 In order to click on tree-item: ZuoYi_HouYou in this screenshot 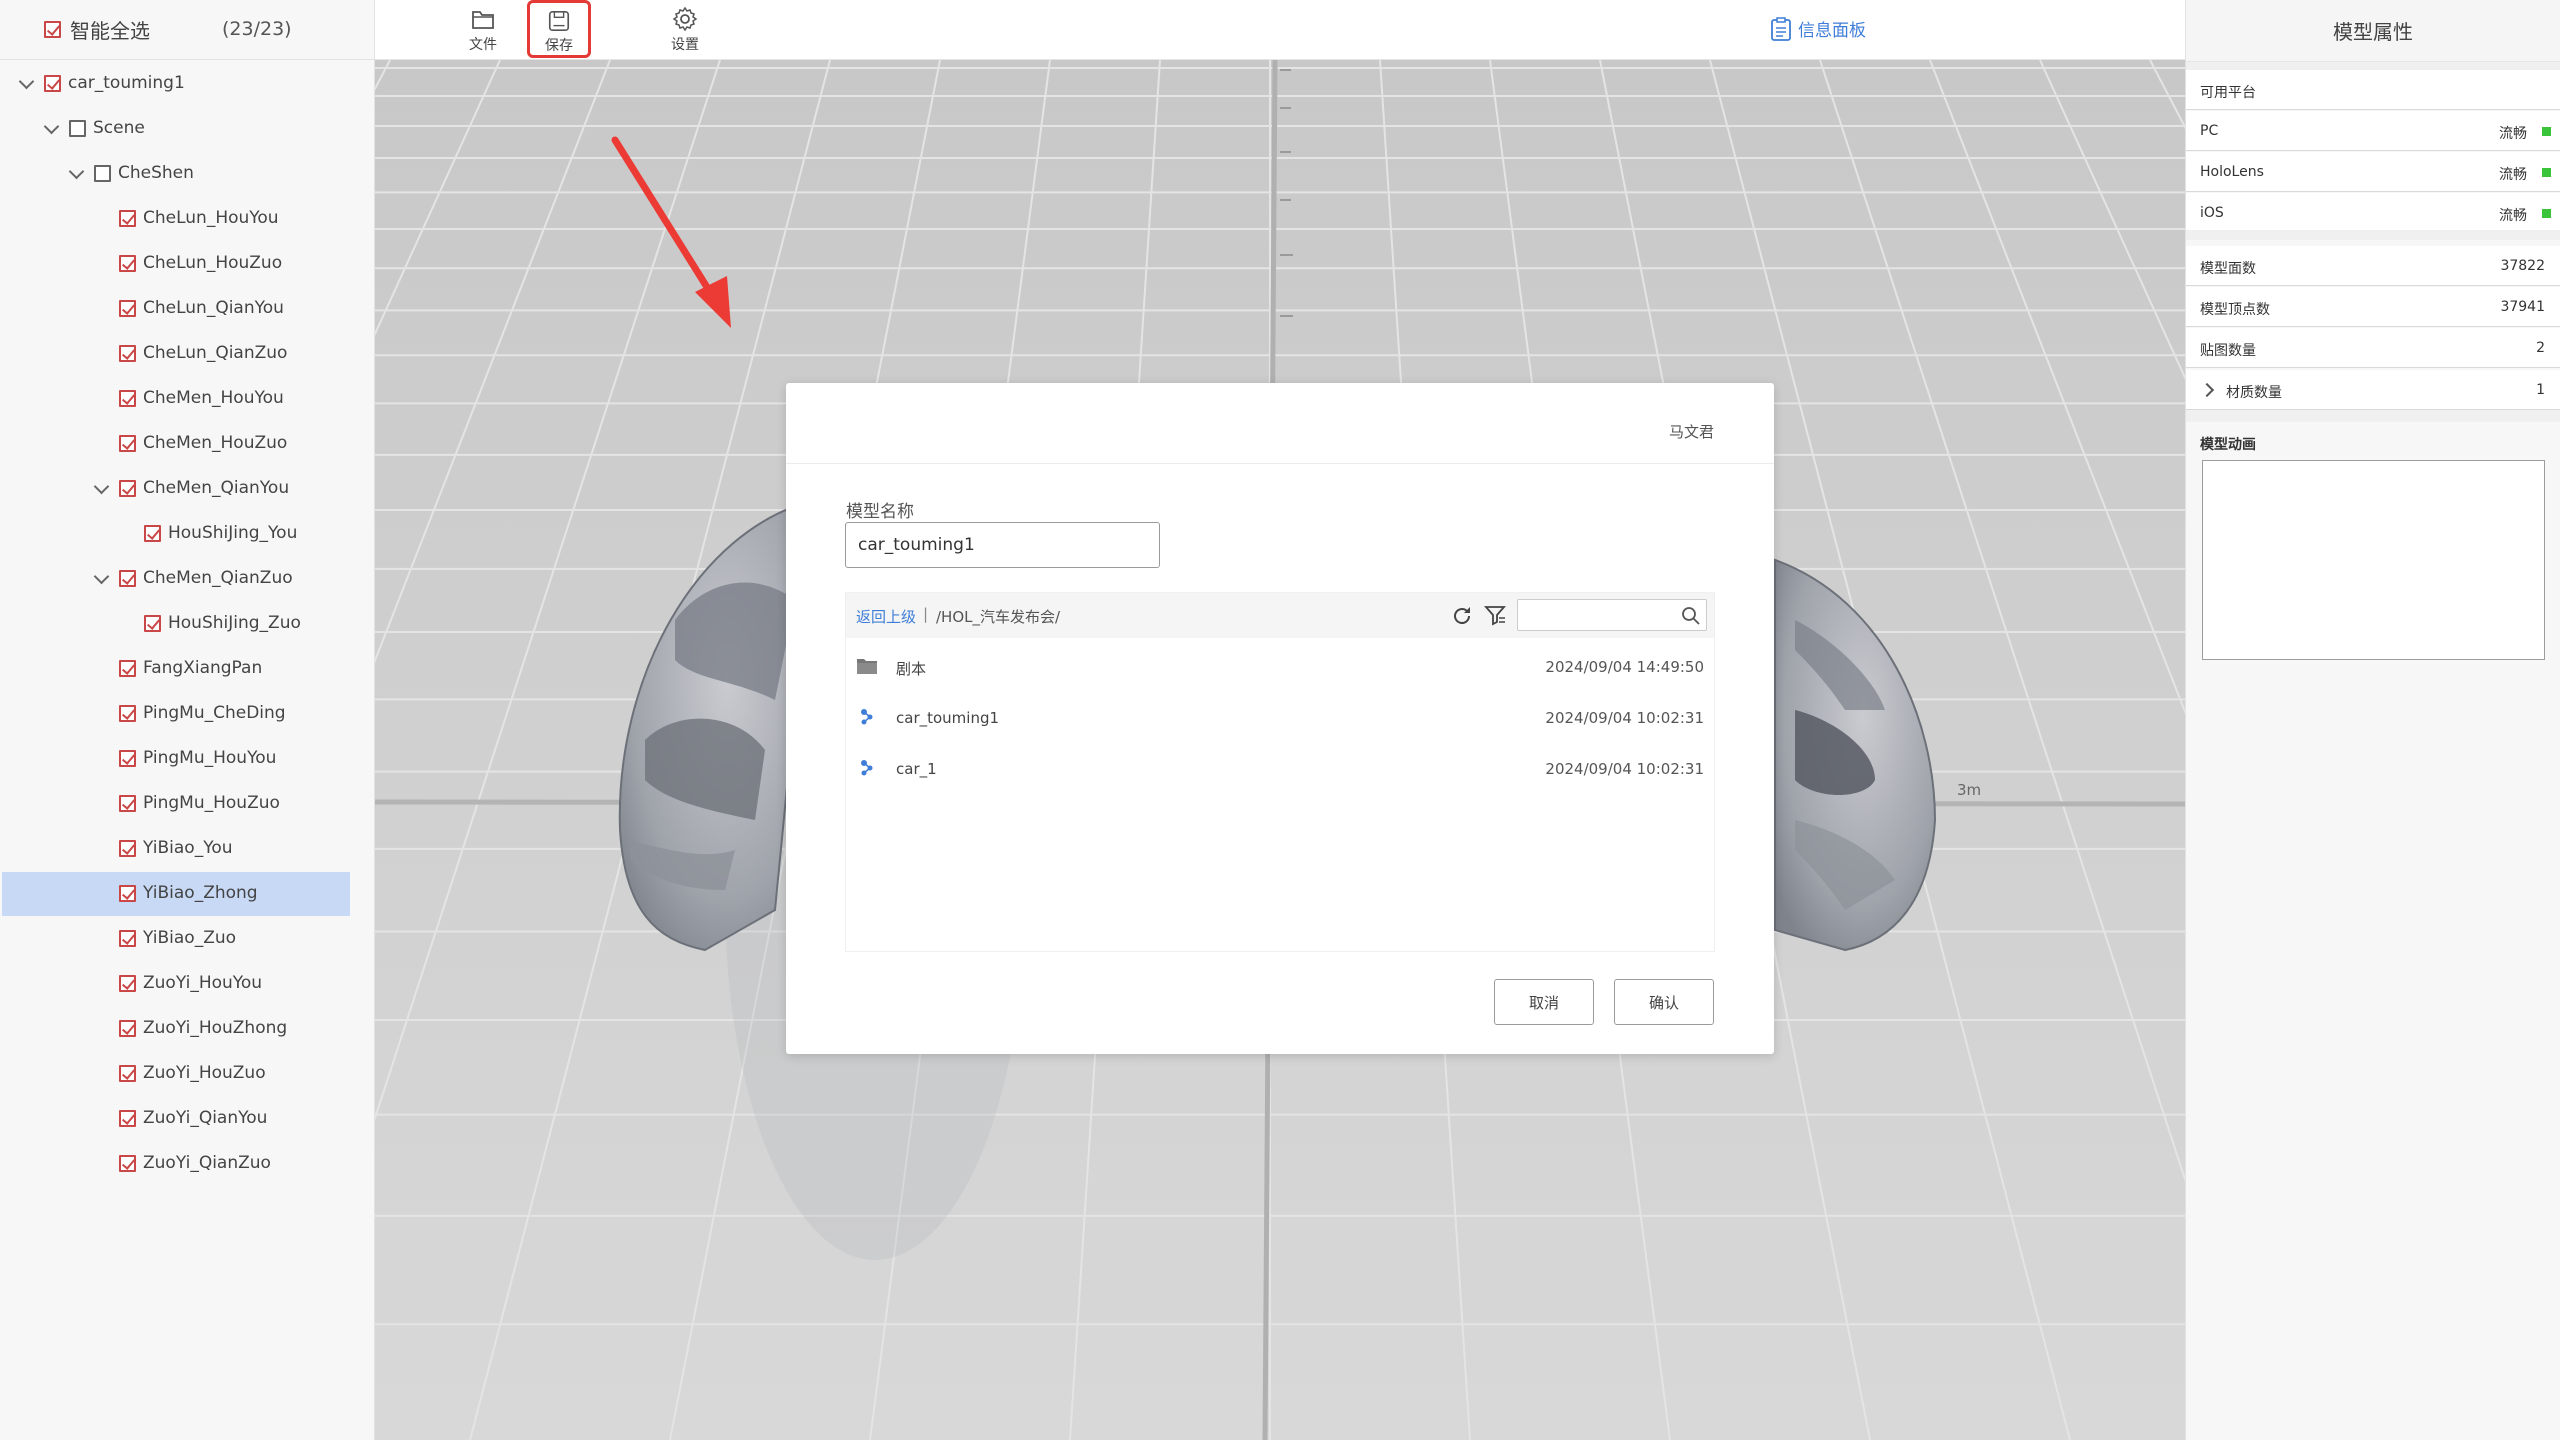, I will do `click(176, 984)`.